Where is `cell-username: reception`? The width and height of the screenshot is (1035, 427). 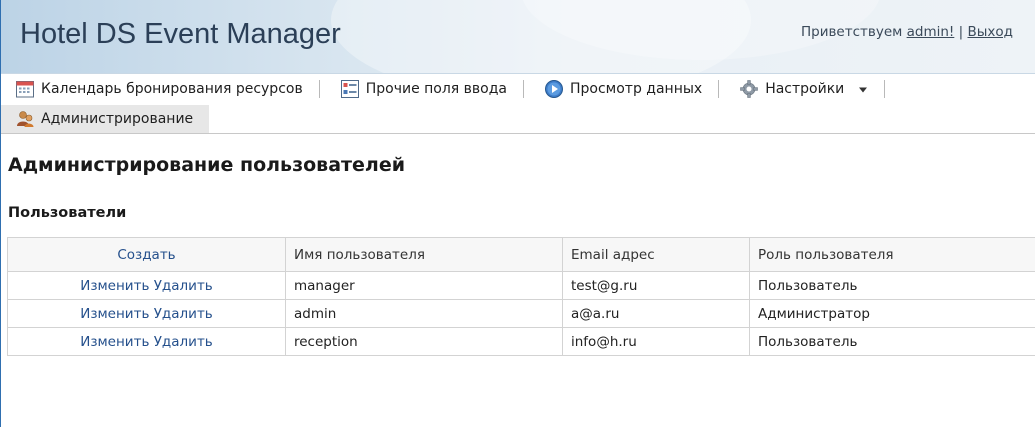 cell-username: reception is located at coordinates (424, 341).